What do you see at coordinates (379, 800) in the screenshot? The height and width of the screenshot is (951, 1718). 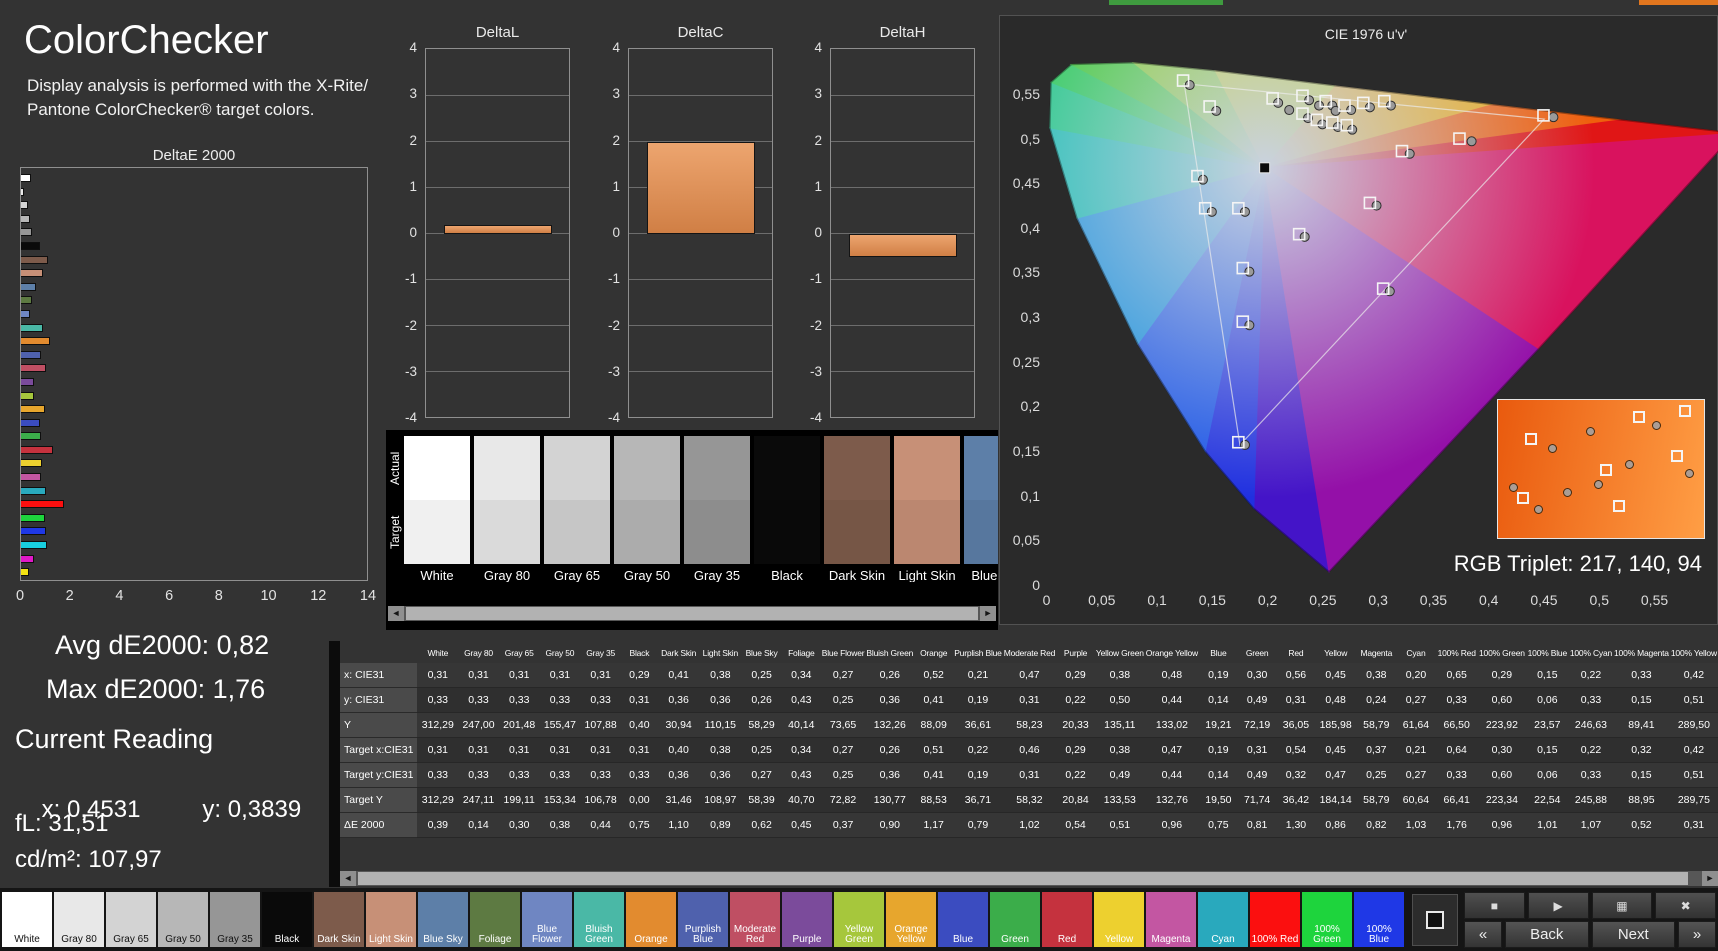 I see `table-row-label: Target Y` at bounding box center [379, 800].